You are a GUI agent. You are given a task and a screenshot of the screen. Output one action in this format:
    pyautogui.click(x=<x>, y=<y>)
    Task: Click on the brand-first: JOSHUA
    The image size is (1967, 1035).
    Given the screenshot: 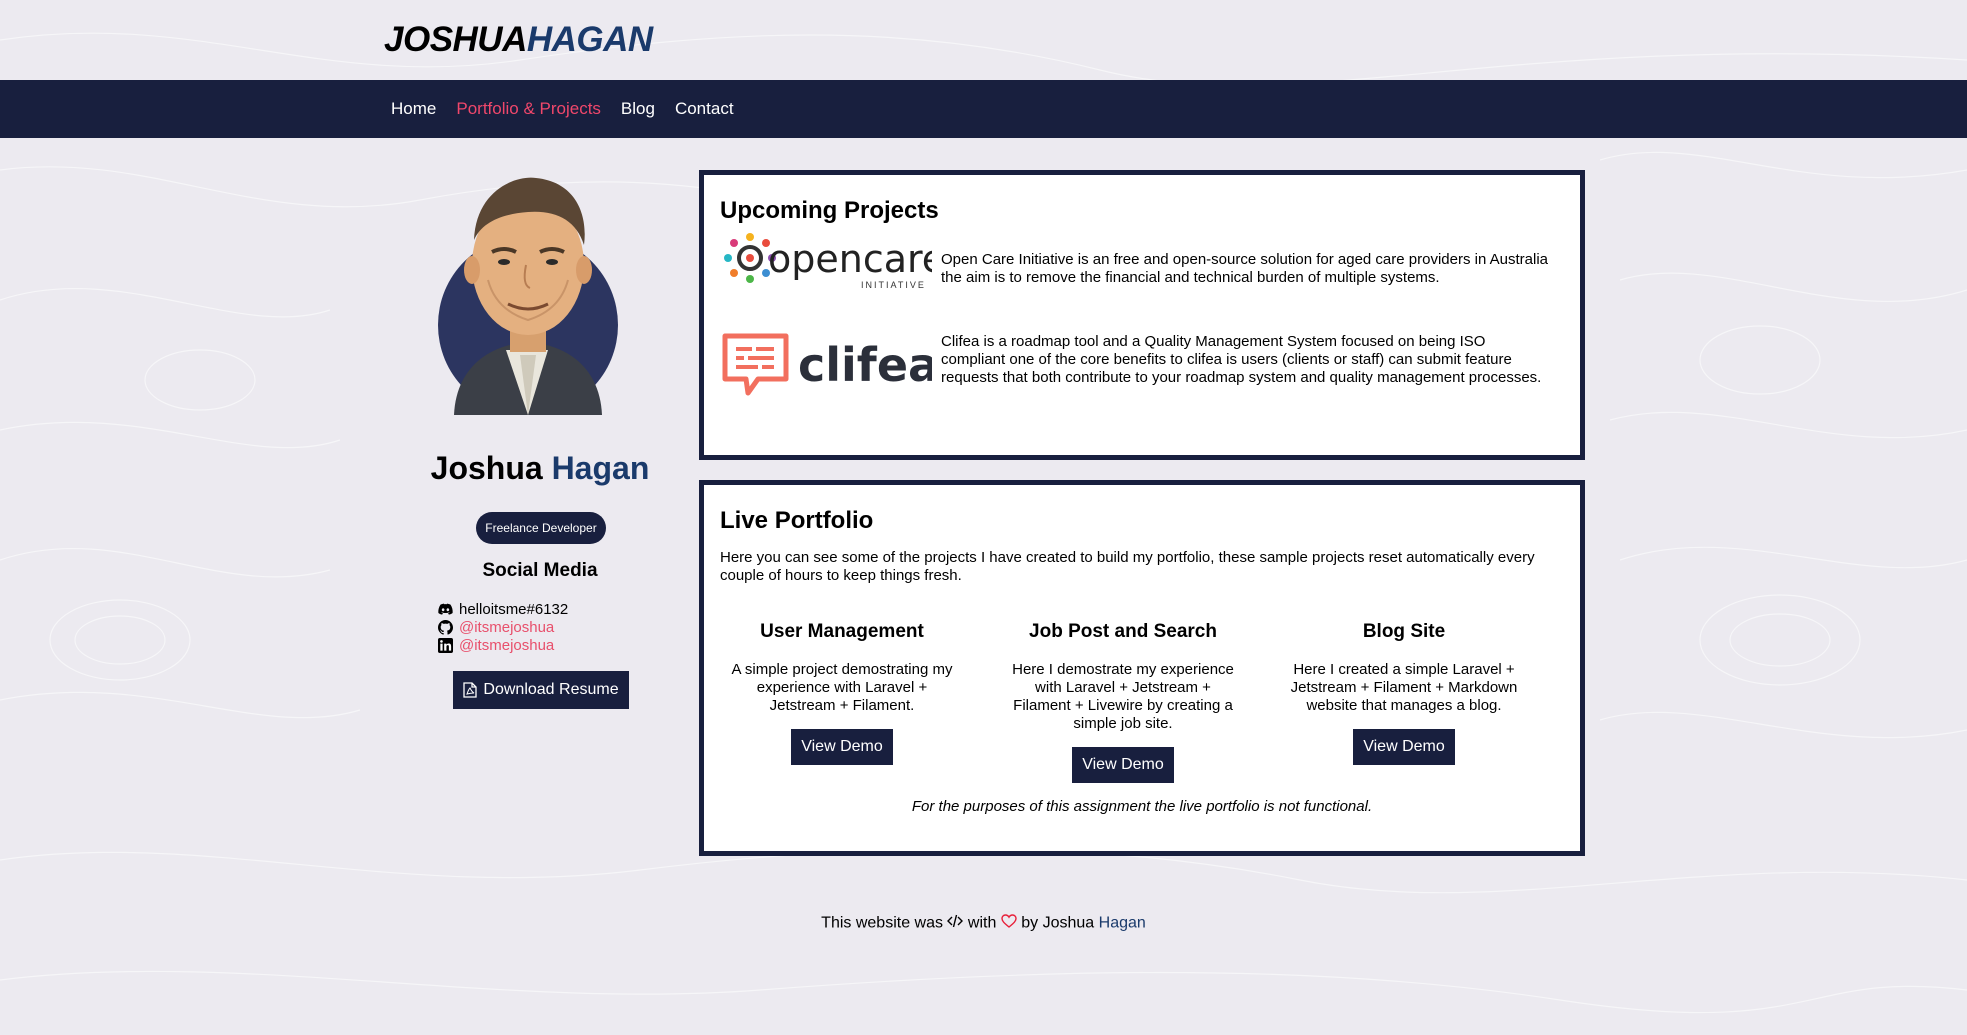 What is the action you would take?
    pyautogui.click(x=455, y=39)
    